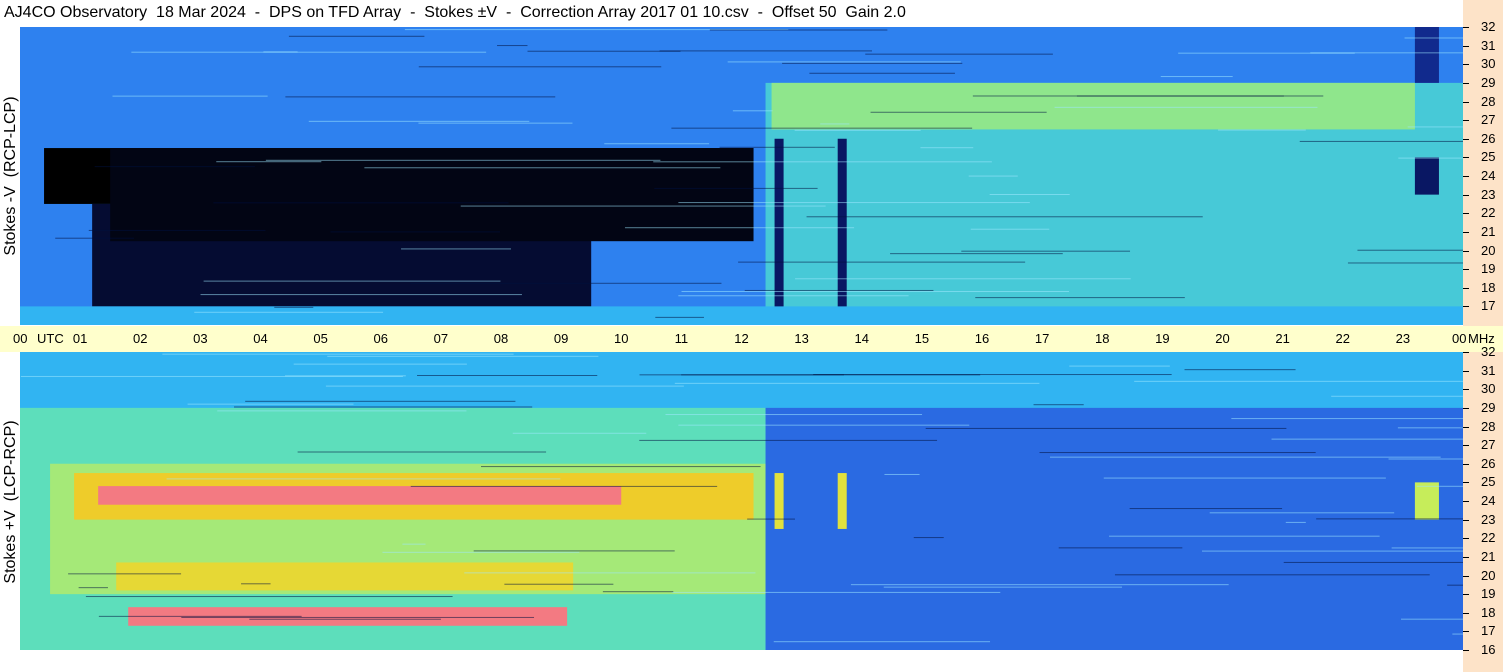 The width and height of the screenshot is (1503, 672). Describe the element at coordinates (140, 338) in the screenshot. I see `x-tick-label: 02` at that location.